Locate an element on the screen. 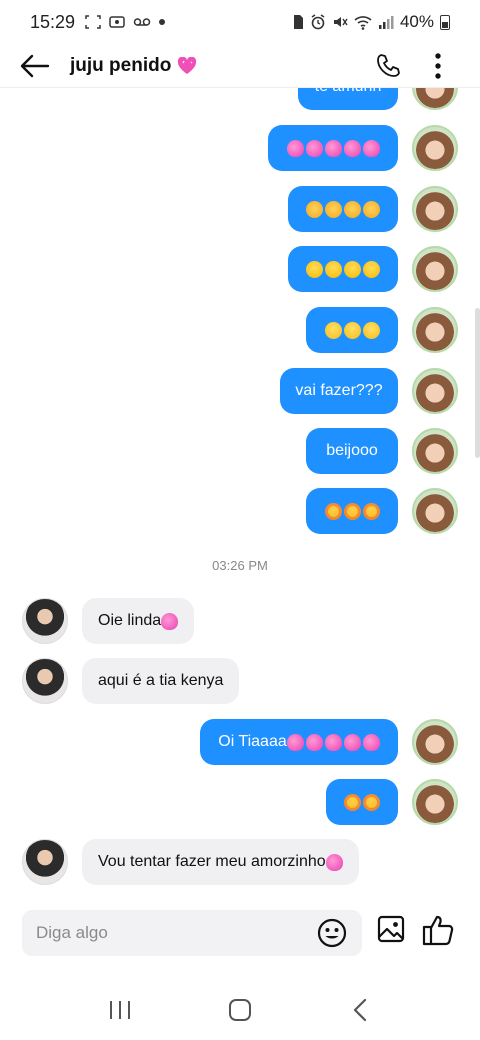 The width and height of the screenshot is (480, 1040). home-icon is located at coordinates (240, 1010).